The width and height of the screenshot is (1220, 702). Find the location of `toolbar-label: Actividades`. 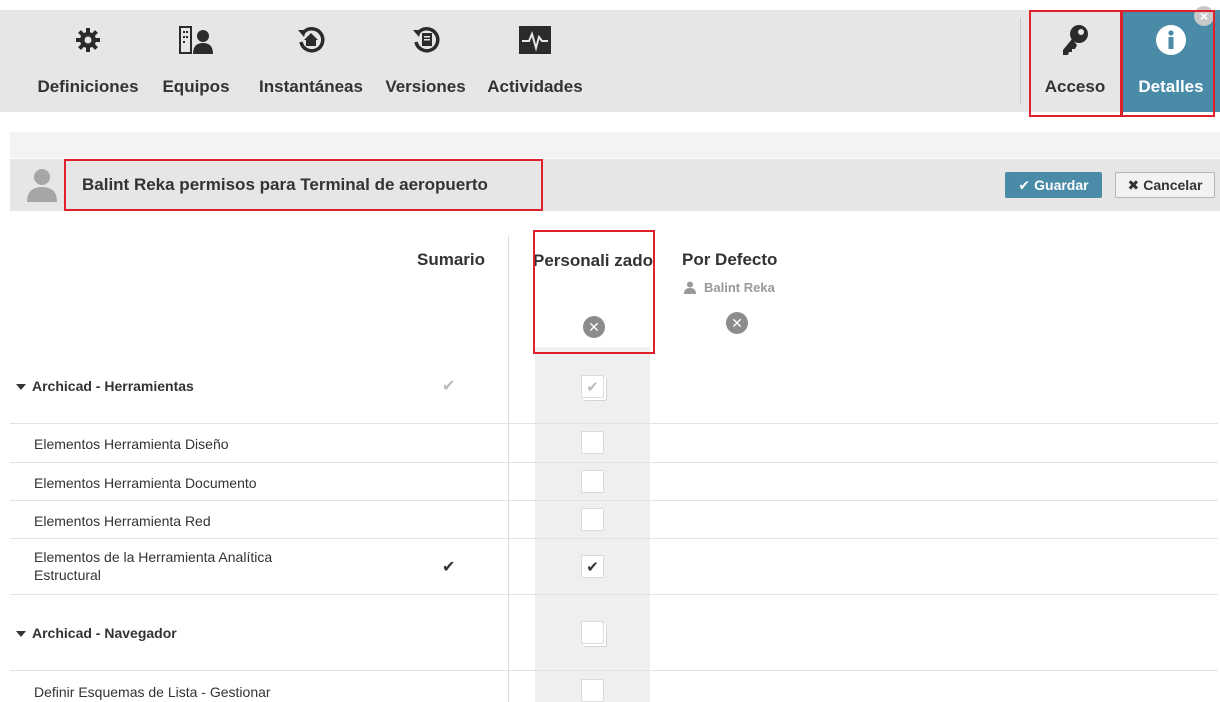

toolbar-label: Actividades is located at coordinates (535, 86).